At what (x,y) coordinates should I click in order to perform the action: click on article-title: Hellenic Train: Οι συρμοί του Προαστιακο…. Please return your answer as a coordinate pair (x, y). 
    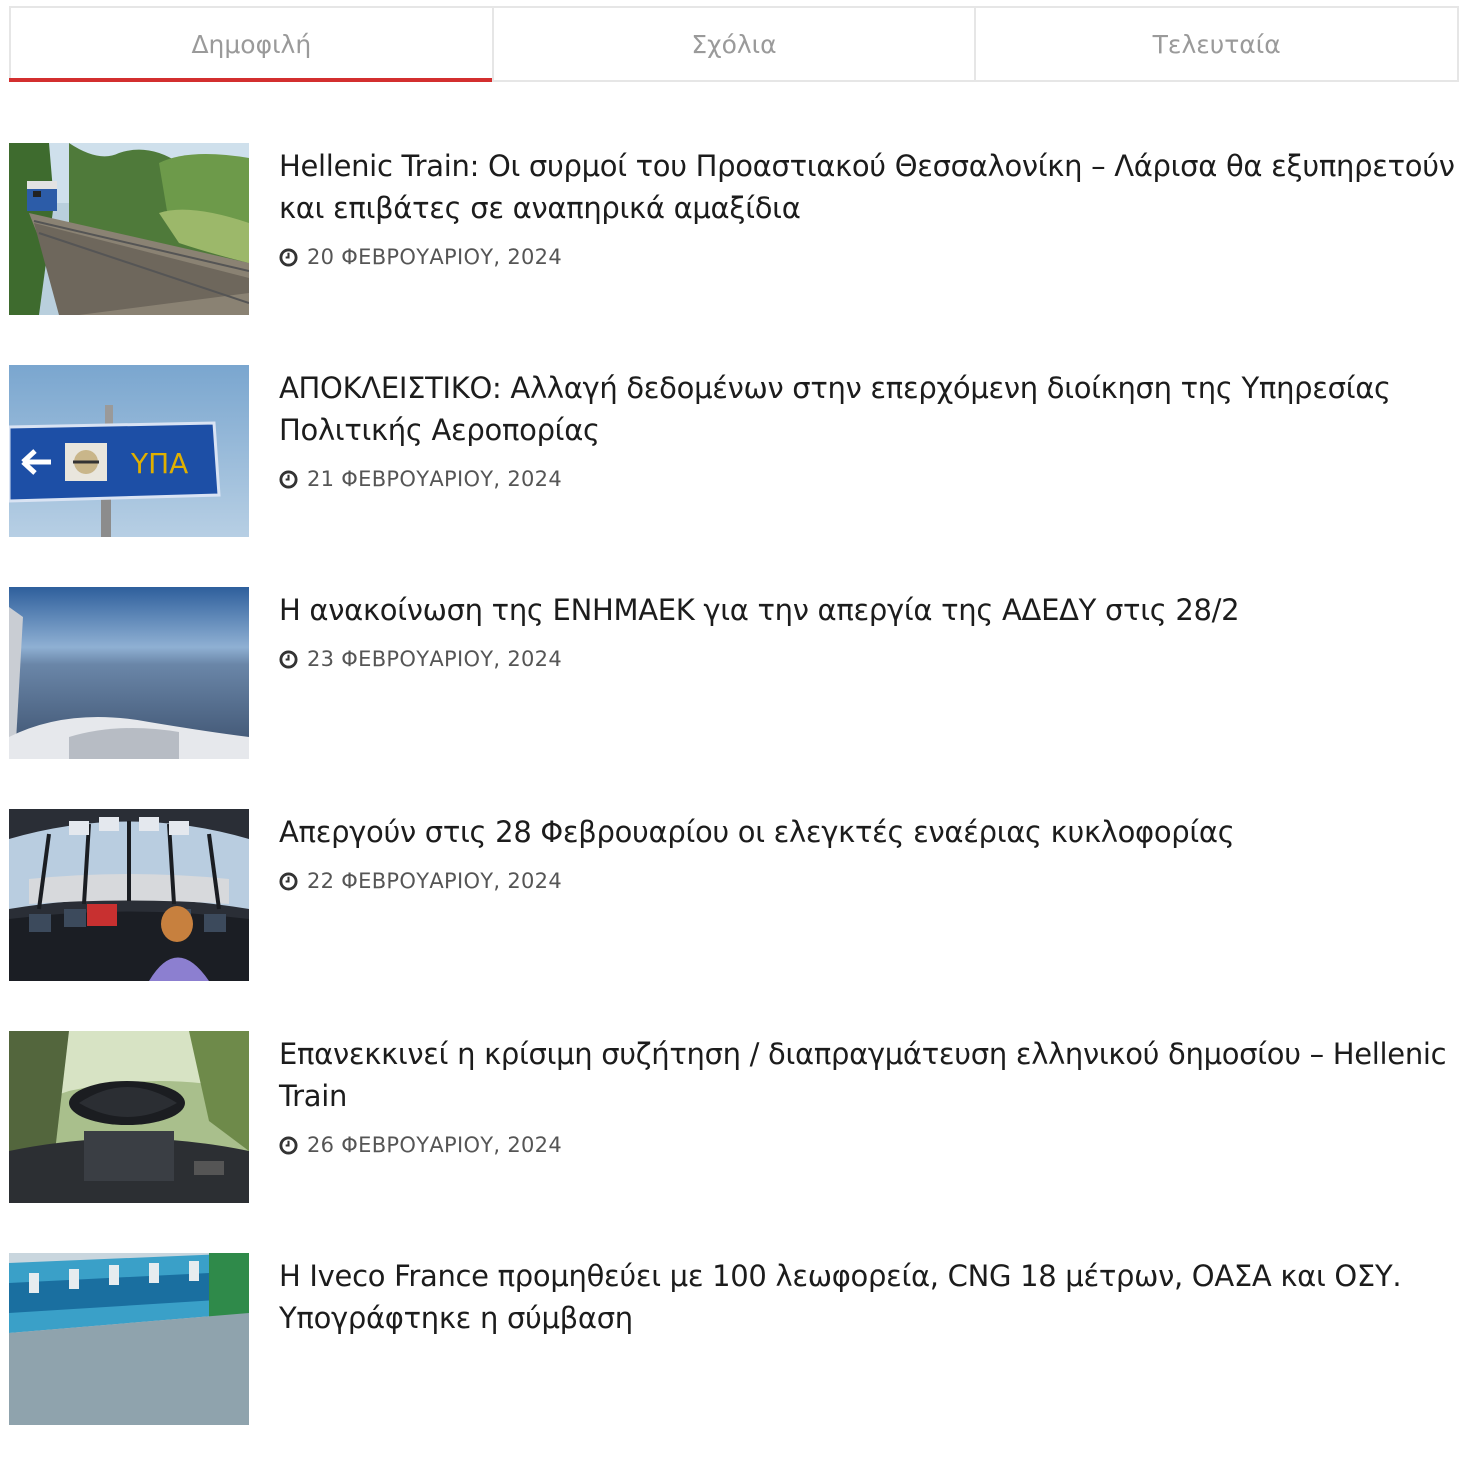
    Looking at the image, I should click on (869, 187).